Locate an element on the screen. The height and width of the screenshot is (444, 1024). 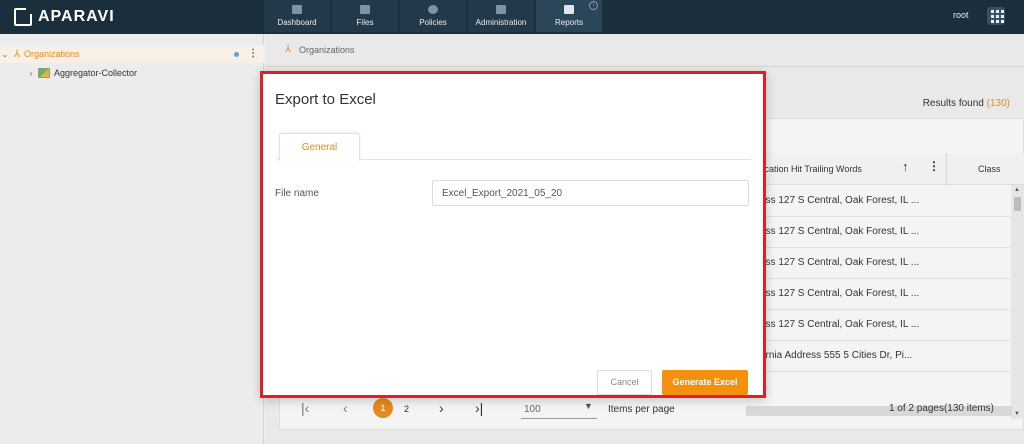
file-name-label: File name is located at coordinates (297, 193).